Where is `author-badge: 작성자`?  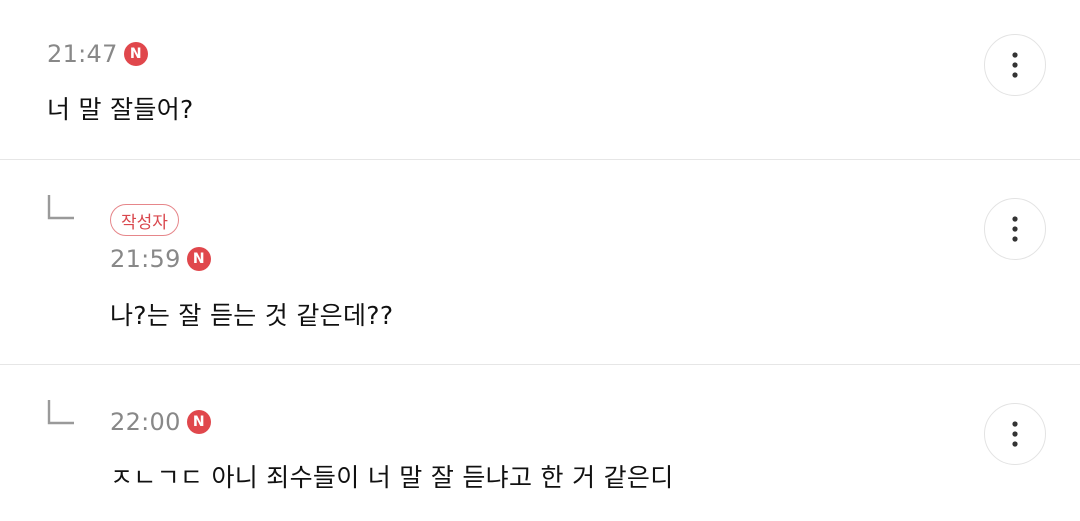
author-badge: 작성자 is located at coordinates (144, 220).